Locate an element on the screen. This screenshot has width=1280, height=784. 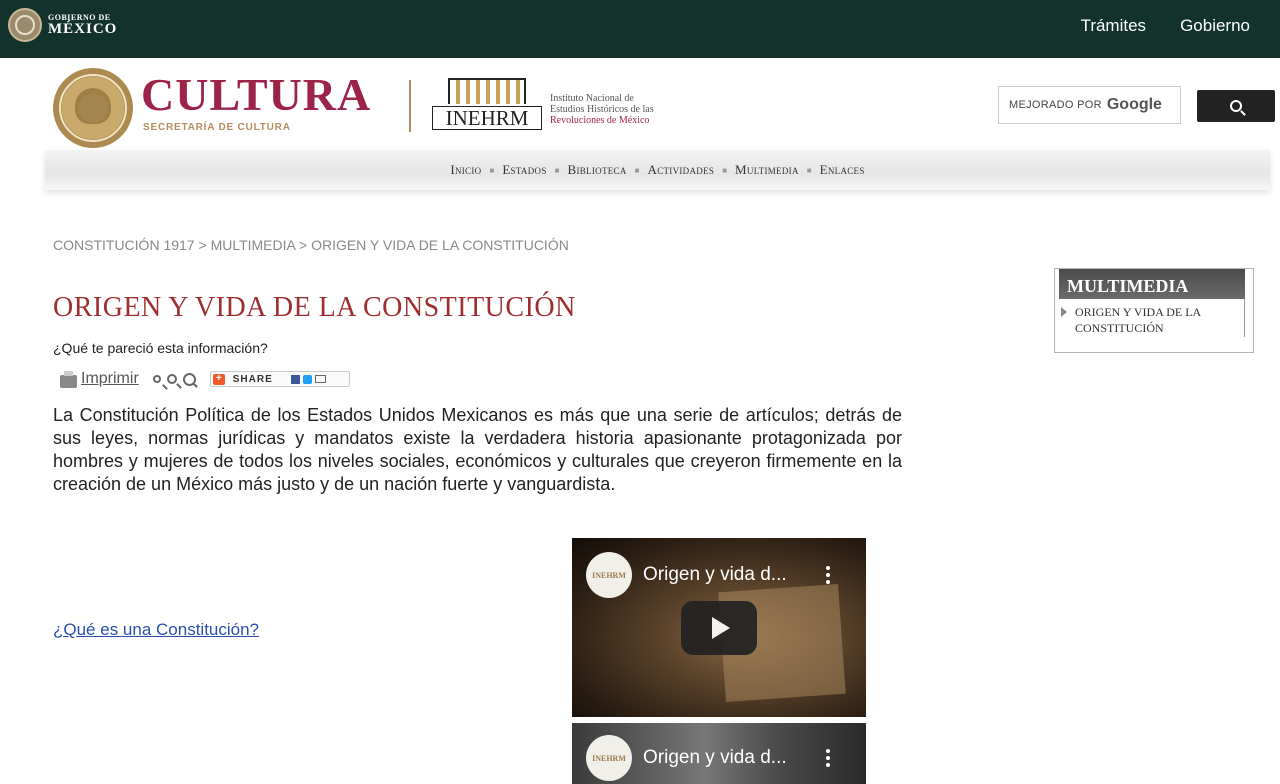
inehrm-desc-line2: Estudios Históricos de las is located at coordinates (602, 109).